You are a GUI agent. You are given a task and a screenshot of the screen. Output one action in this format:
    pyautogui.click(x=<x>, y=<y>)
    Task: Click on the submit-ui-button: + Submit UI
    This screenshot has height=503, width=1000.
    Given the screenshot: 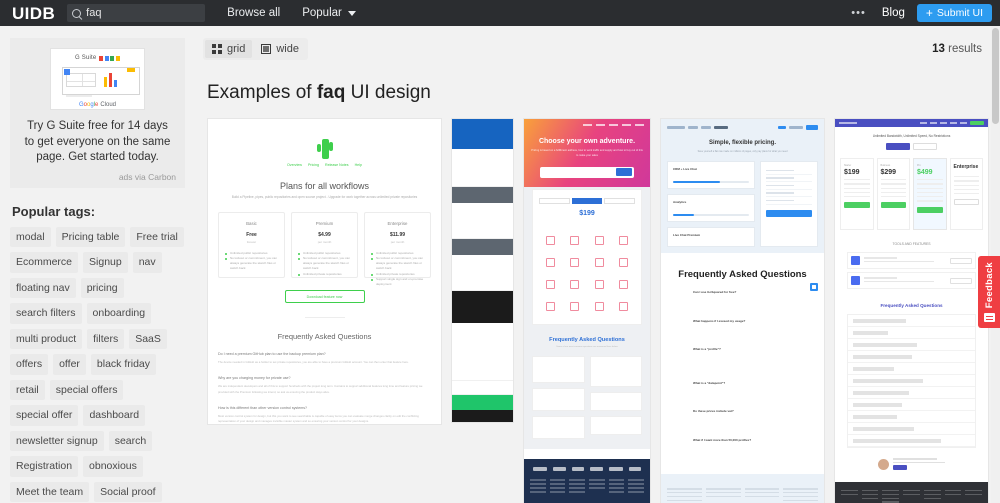 What is the action you would take?
    pyautogui.click(x=954, y=13)
    